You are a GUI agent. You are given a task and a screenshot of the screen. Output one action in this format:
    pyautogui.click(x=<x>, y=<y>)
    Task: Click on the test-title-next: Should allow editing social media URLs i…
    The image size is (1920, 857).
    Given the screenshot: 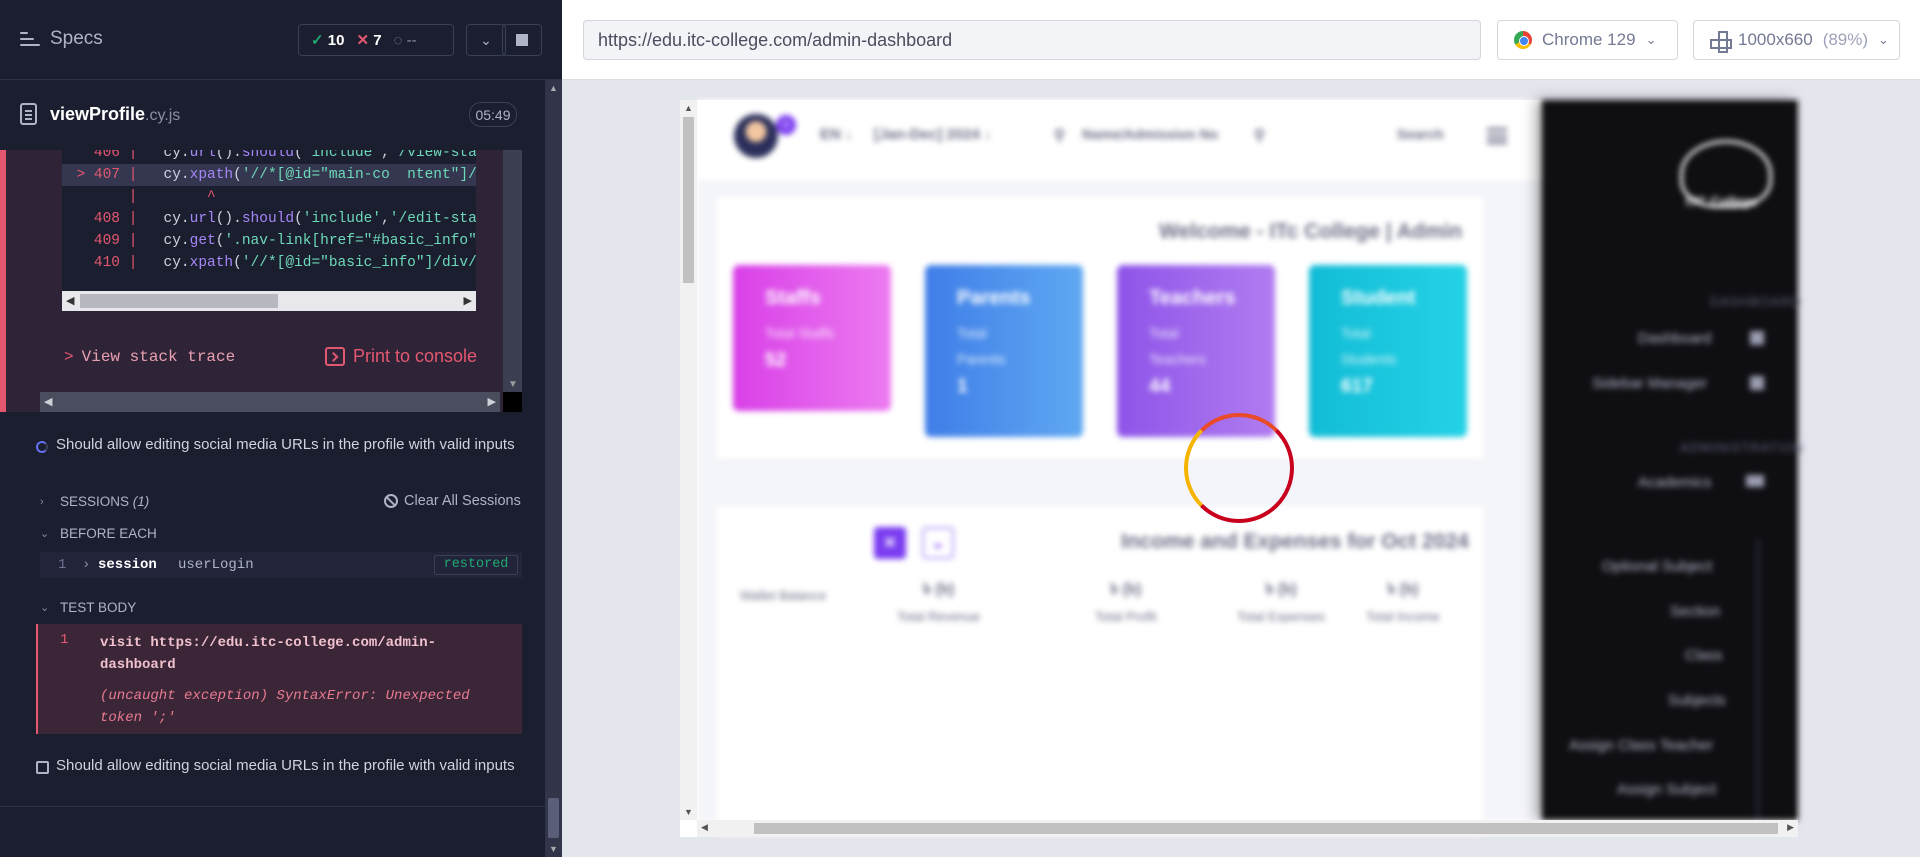 What is the action you would take?
    pyautogui.click(x=286, y=766)
    